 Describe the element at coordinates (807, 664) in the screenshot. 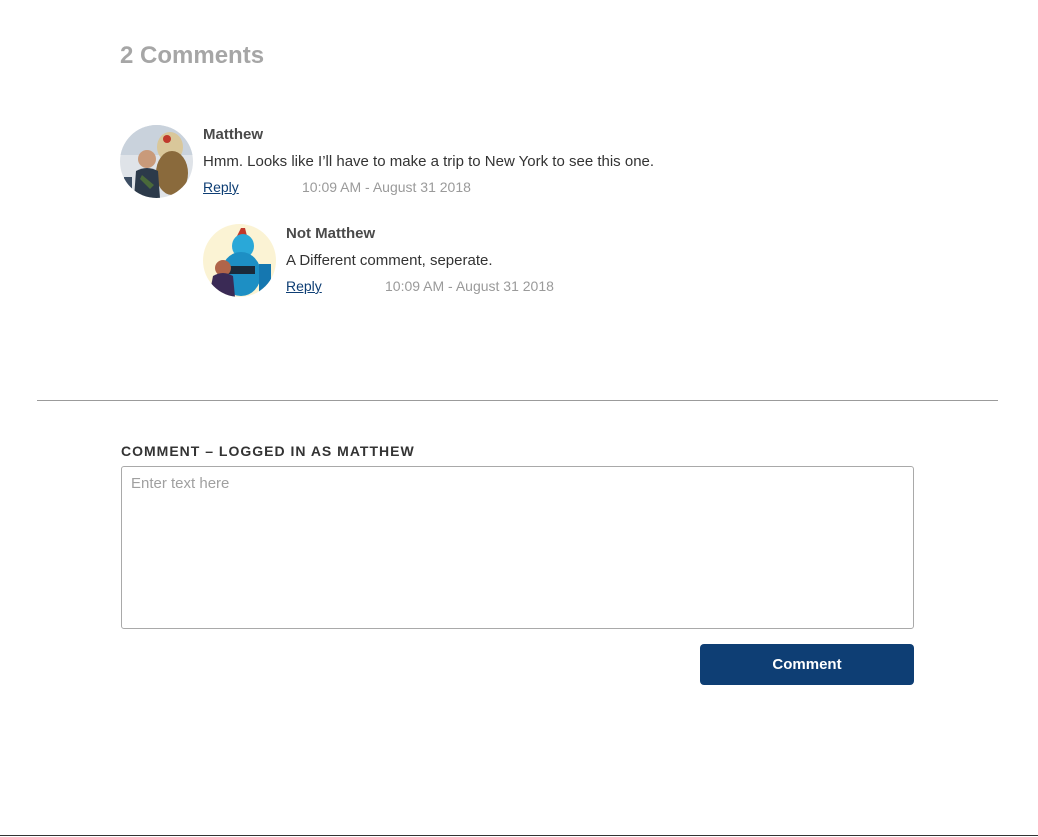

I see `comment-submit-button: Comment` at that location.